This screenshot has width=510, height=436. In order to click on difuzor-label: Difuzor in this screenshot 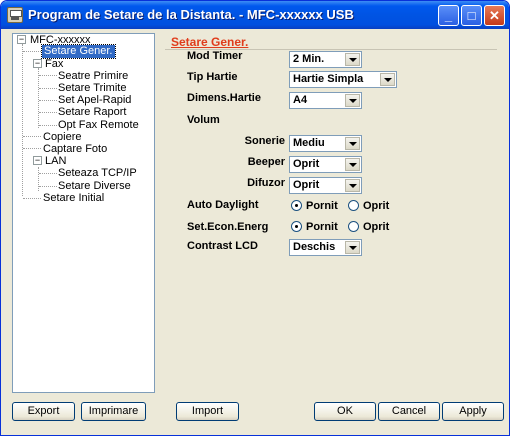, I will do `click(266, 183)`.